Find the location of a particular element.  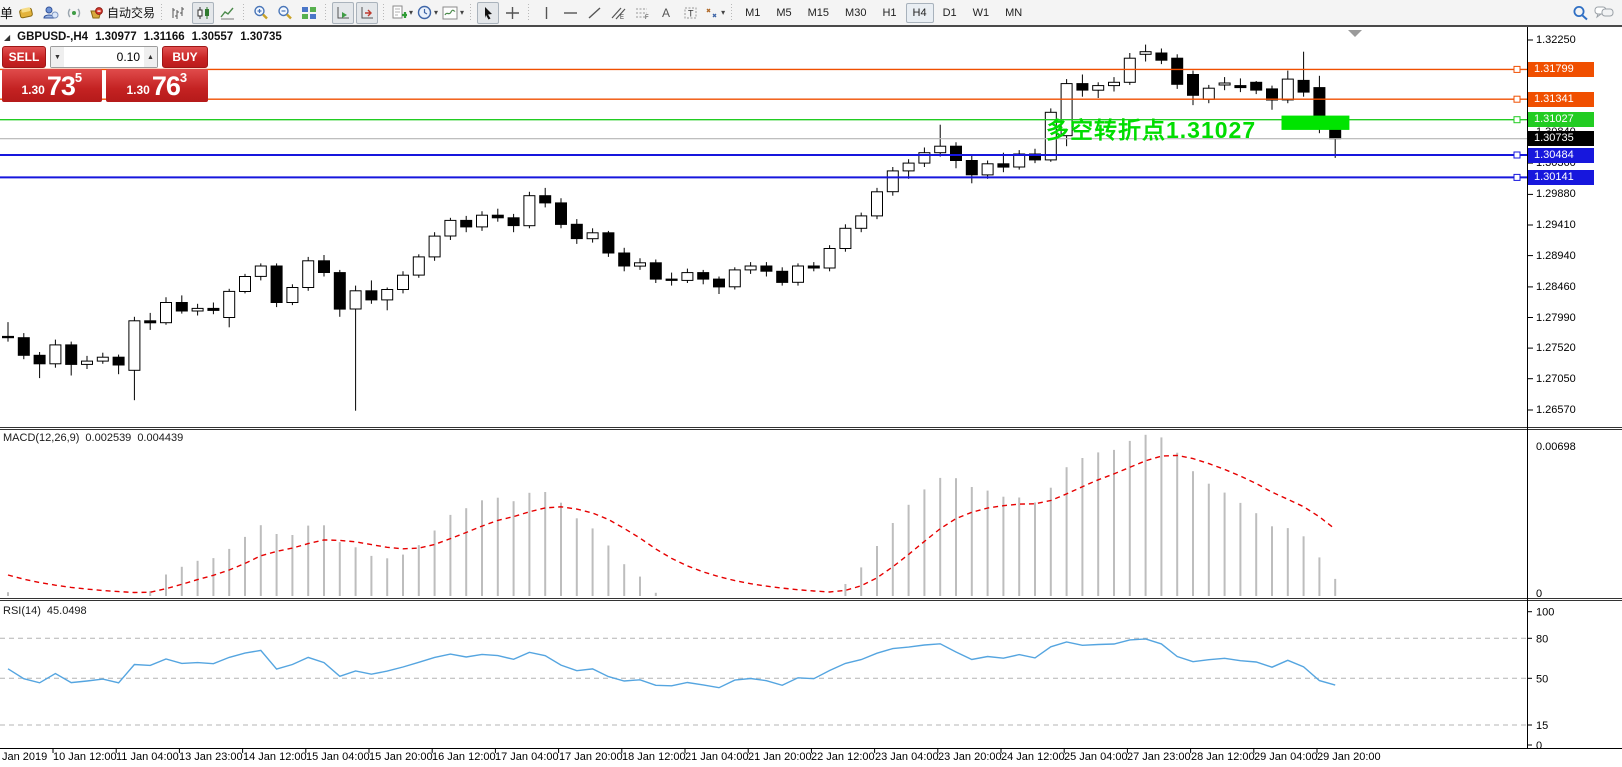

price-axis-tick: 1.28460 is located at coordinates (1556, 286).